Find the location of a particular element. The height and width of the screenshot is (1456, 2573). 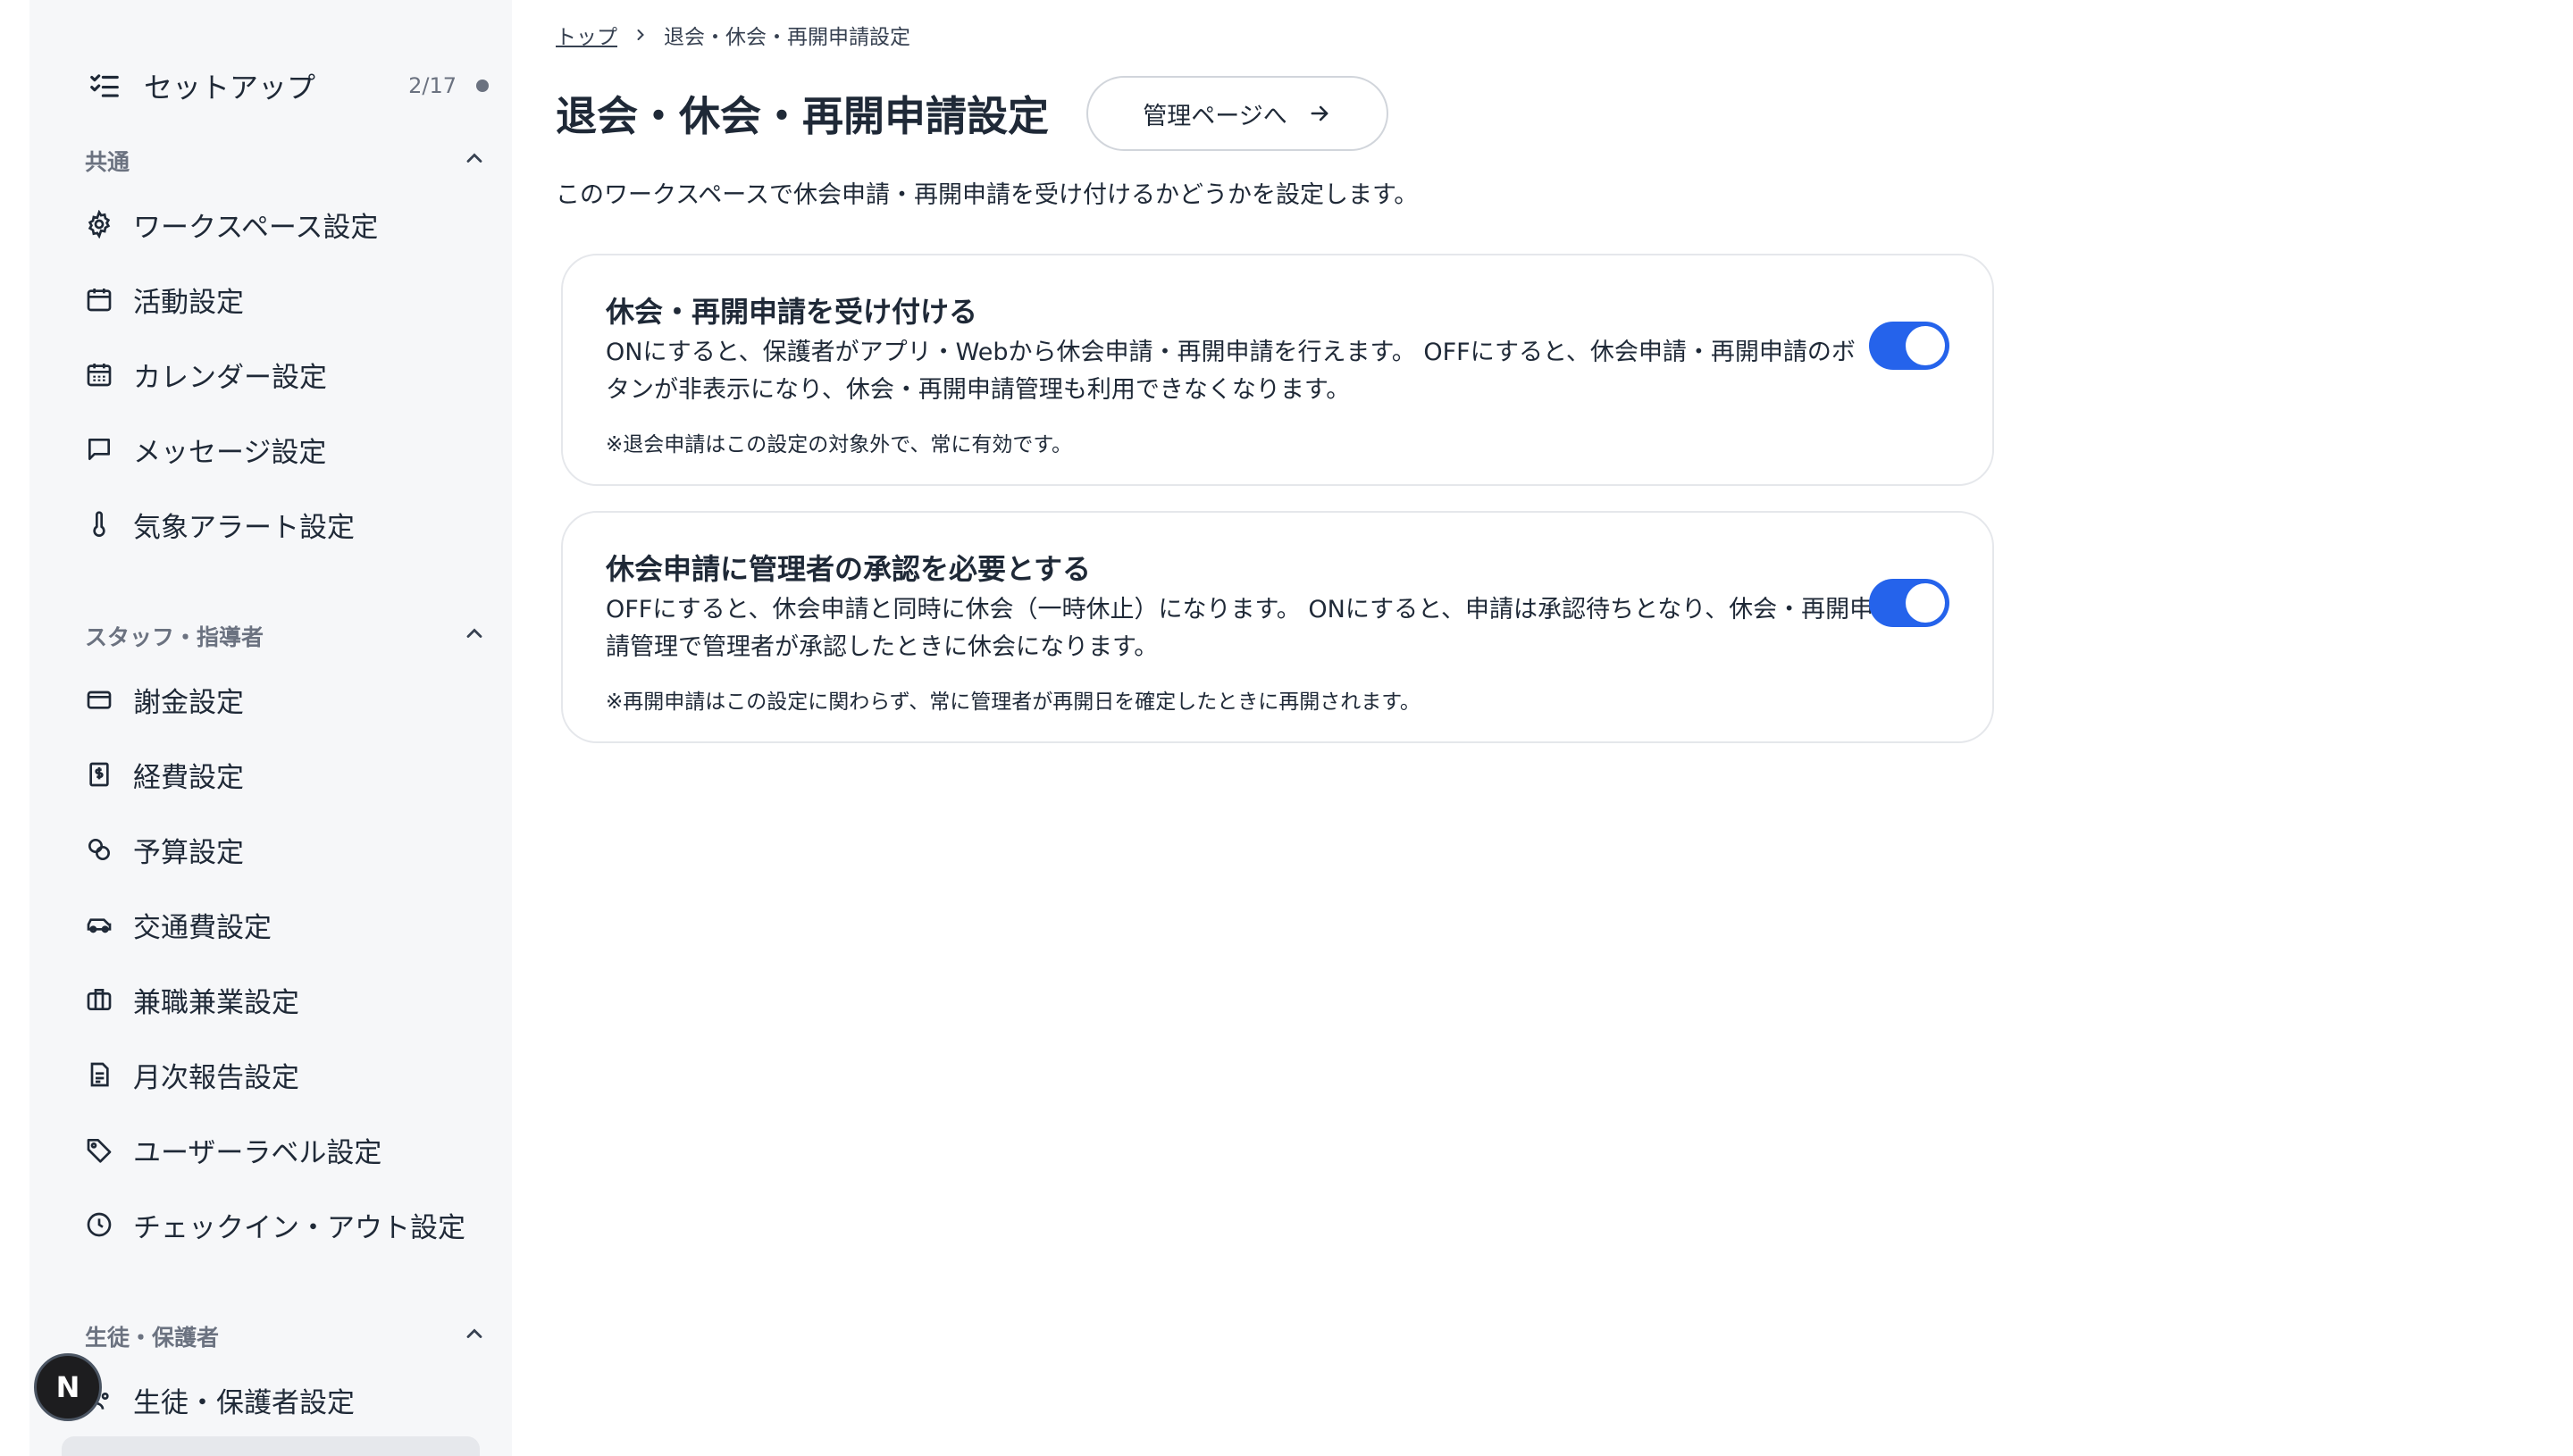

section-staff-header: スタッフ・指導者 is located at coordinates (286, 636).